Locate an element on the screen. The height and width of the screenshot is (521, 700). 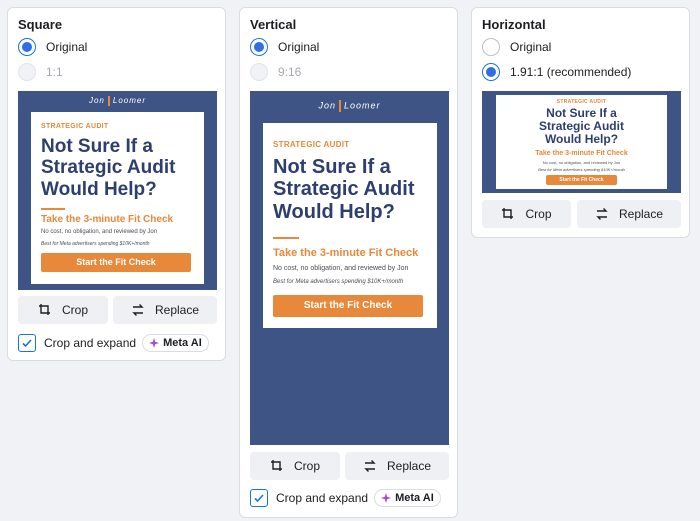
vertical-option-original: Original is located at coordinates (284, 47).